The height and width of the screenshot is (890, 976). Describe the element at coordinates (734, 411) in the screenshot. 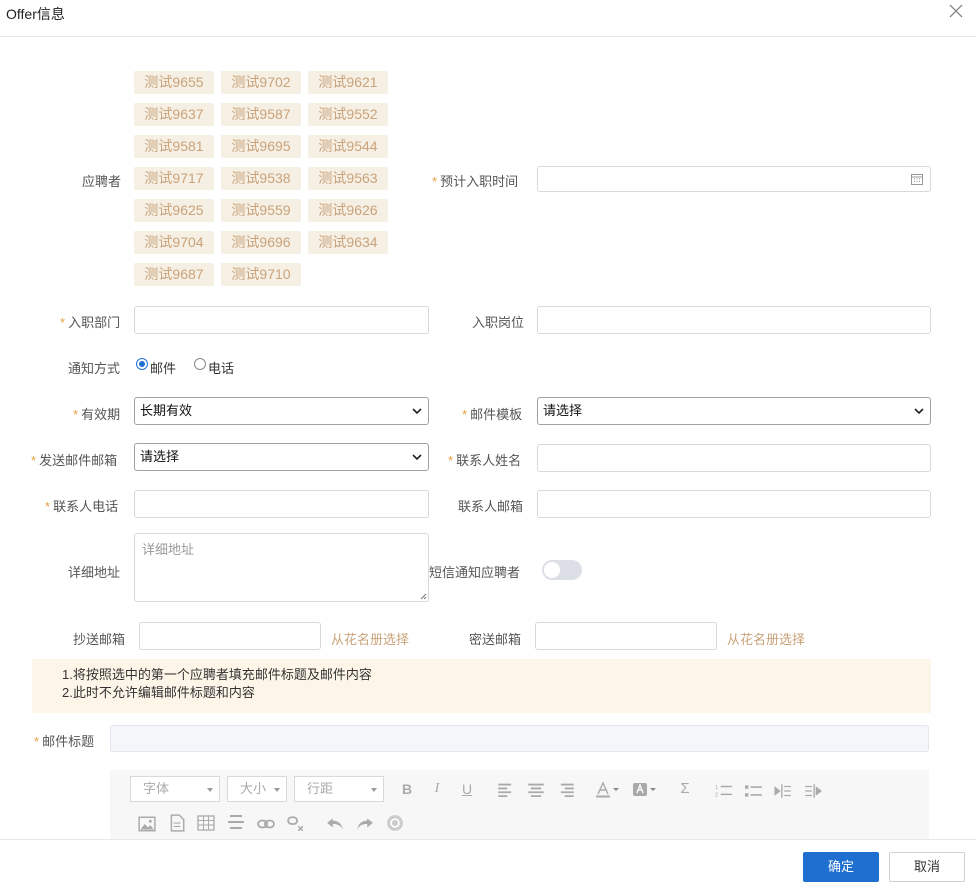

I see `mail-template-select: 请选择` at that location.